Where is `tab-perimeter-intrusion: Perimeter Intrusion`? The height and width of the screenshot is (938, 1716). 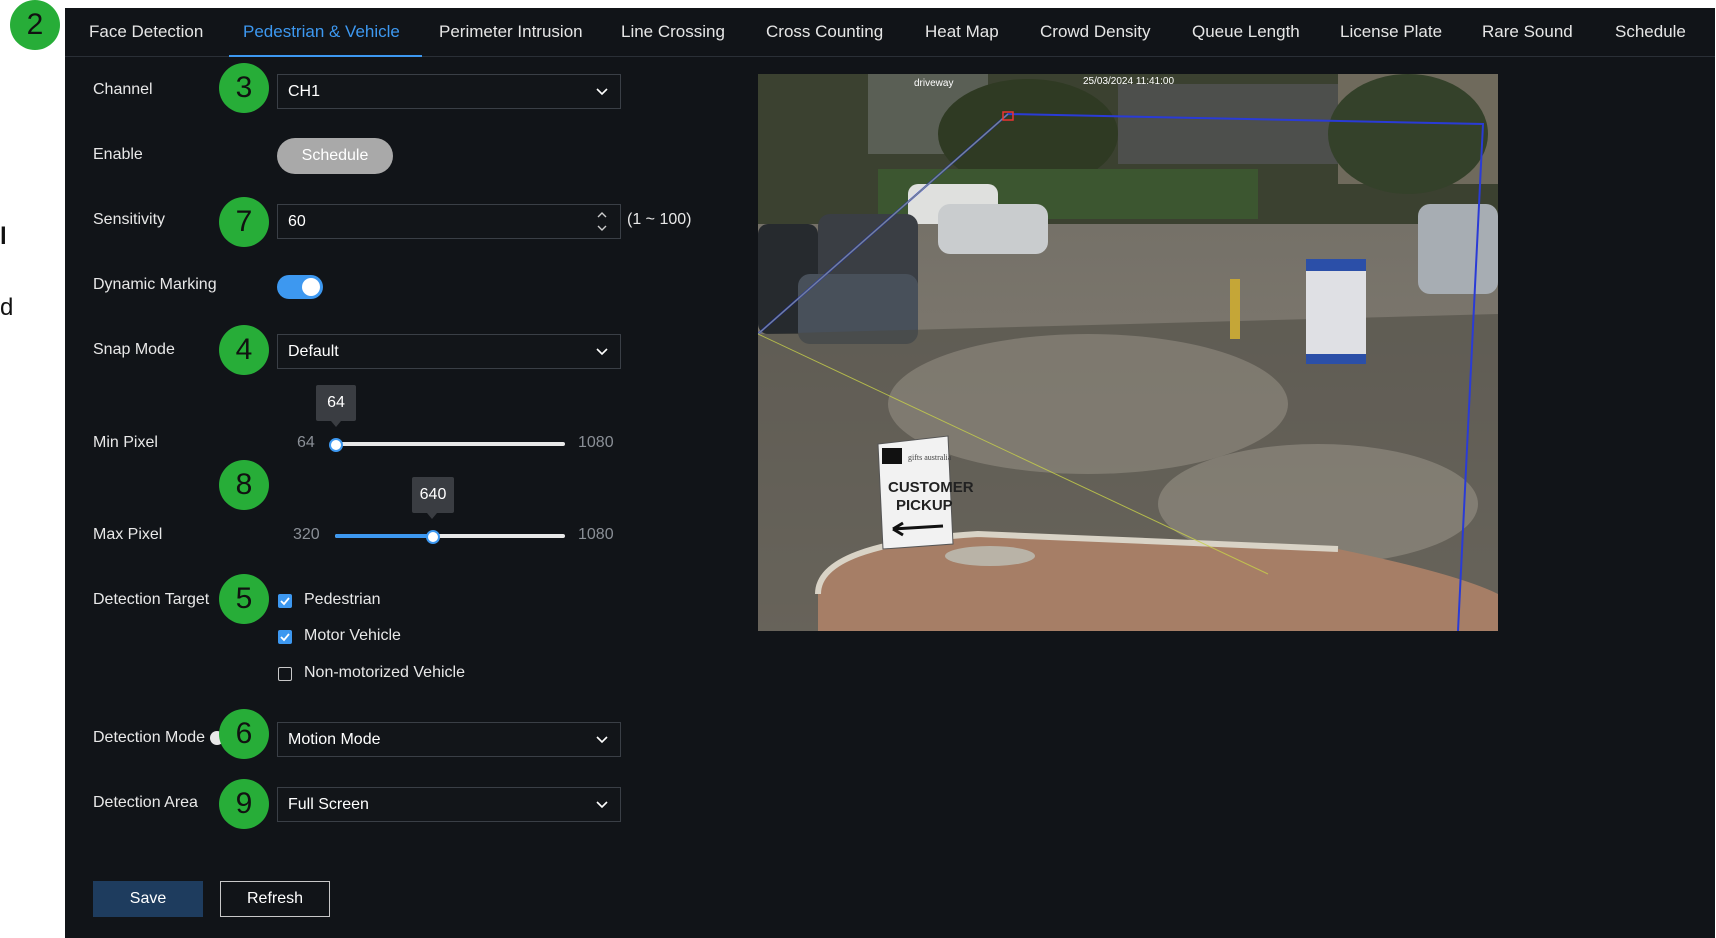 tab-perimeter-intrusion: Perimeter Intrusion is located at coordinates (511, 32).